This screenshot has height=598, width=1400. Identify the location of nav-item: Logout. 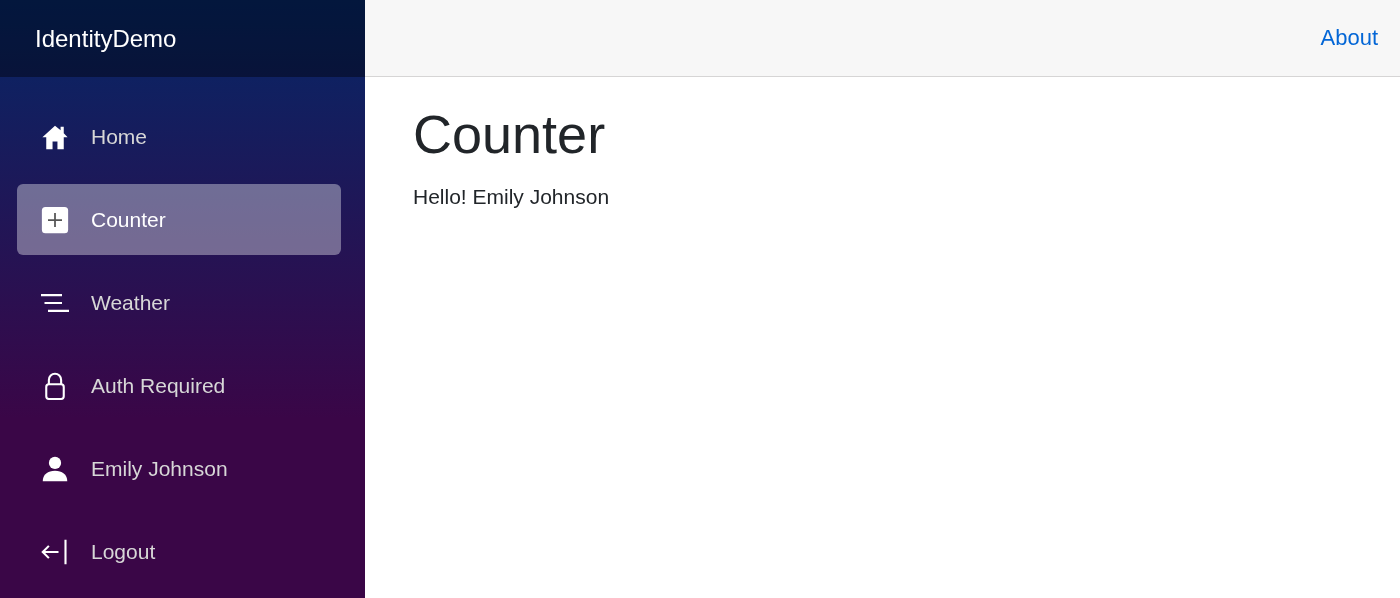
(179, 551).